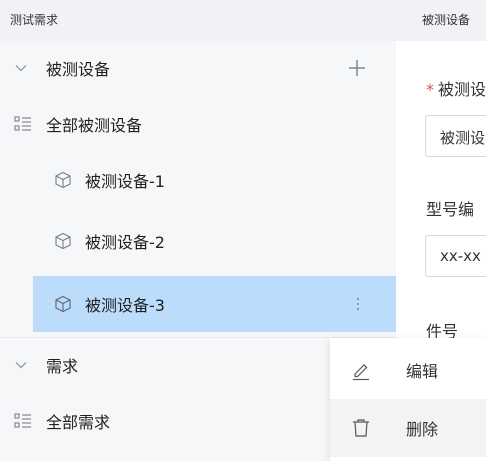 This screenshot has height=461, width=486. I want to click on edit-icon, so click(361, 372).